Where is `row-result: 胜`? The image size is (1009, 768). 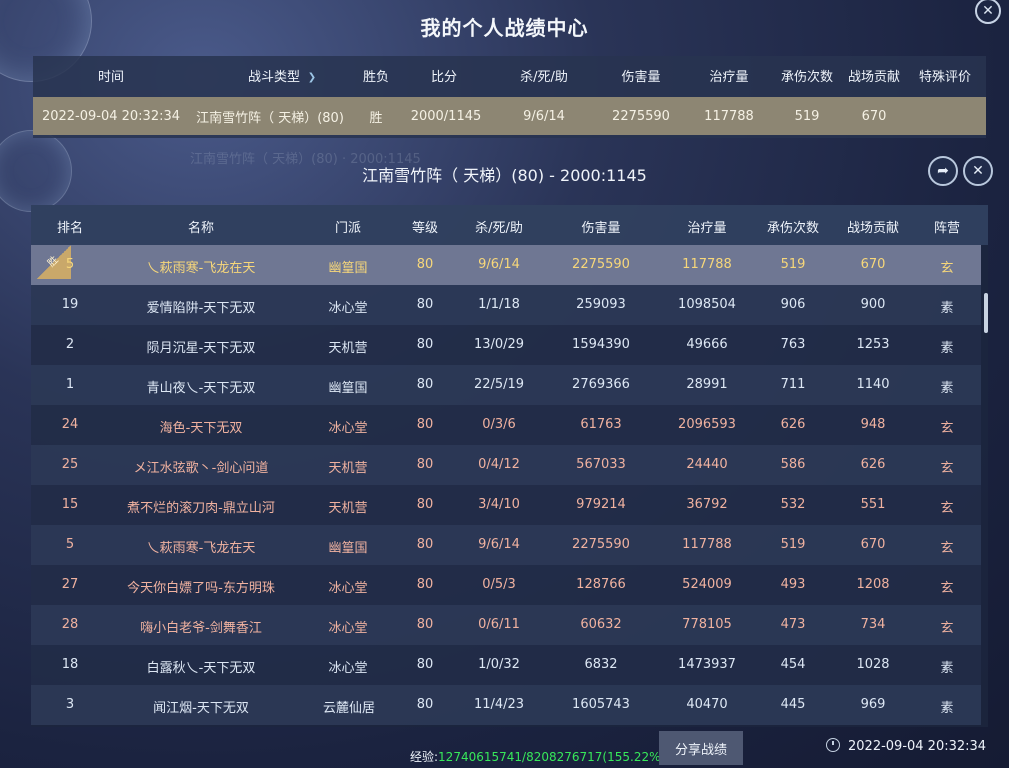 row-result: 胜 is located at coordinates (376, 118).